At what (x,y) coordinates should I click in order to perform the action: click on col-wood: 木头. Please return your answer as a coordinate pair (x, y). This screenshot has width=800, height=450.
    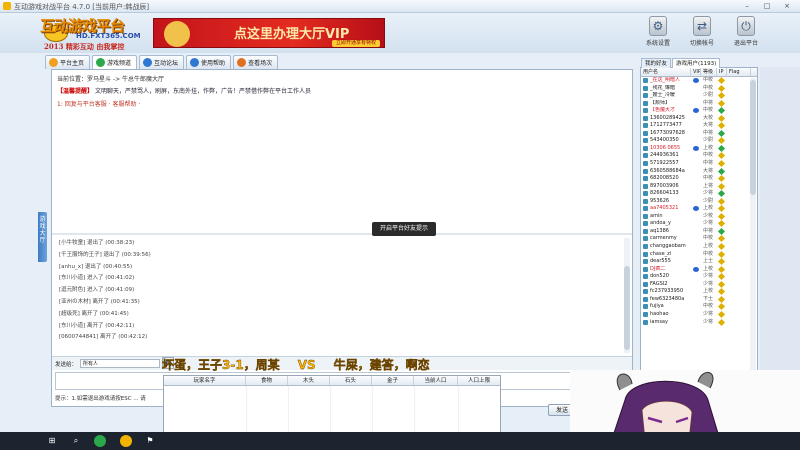
    Looking at the image, I should click on (309, 380).